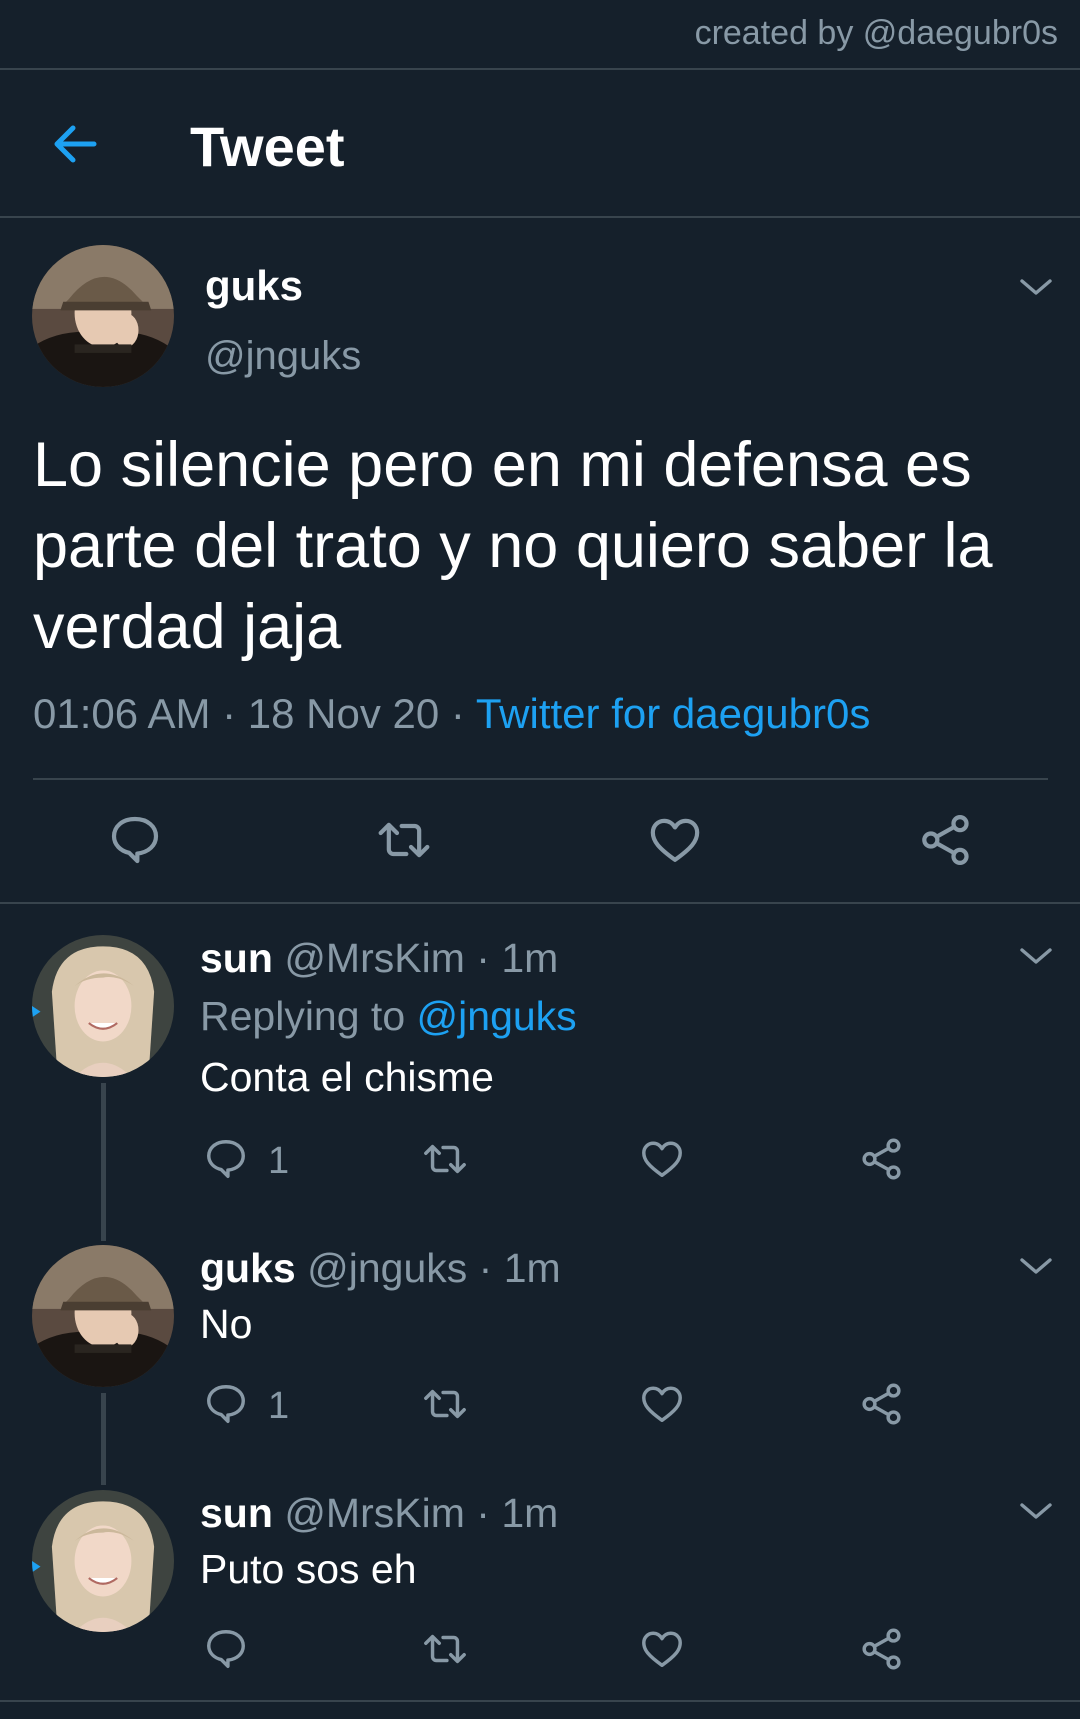  Describe the element at coordinates (540, 144) in the screenshot. I see `top-bar: Tweet` at that location.